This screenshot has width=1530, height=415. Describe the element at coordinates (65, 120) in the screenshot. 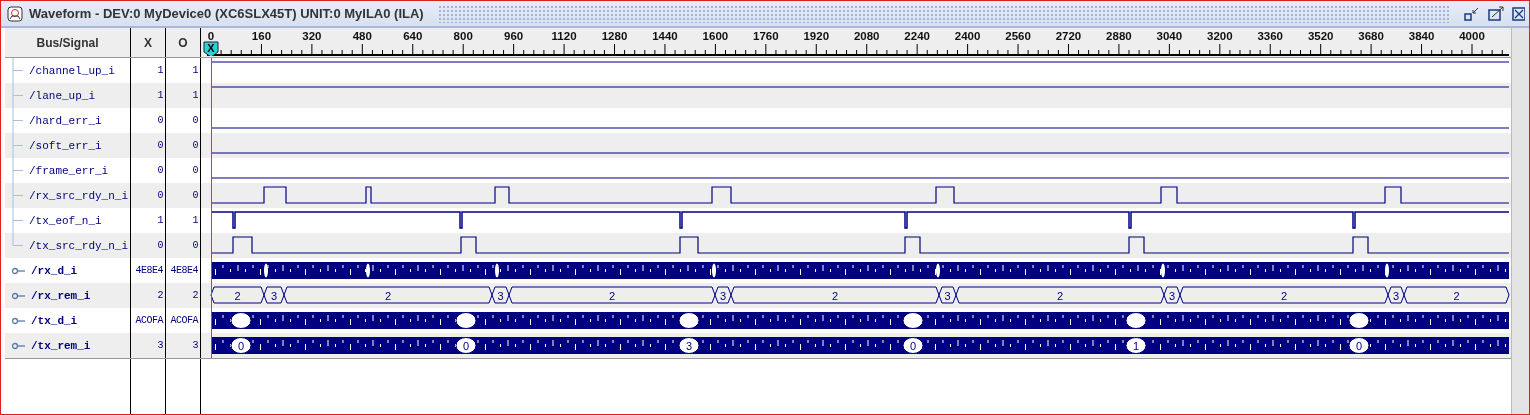

I see `signal-name: /hard_err_i` at that location.